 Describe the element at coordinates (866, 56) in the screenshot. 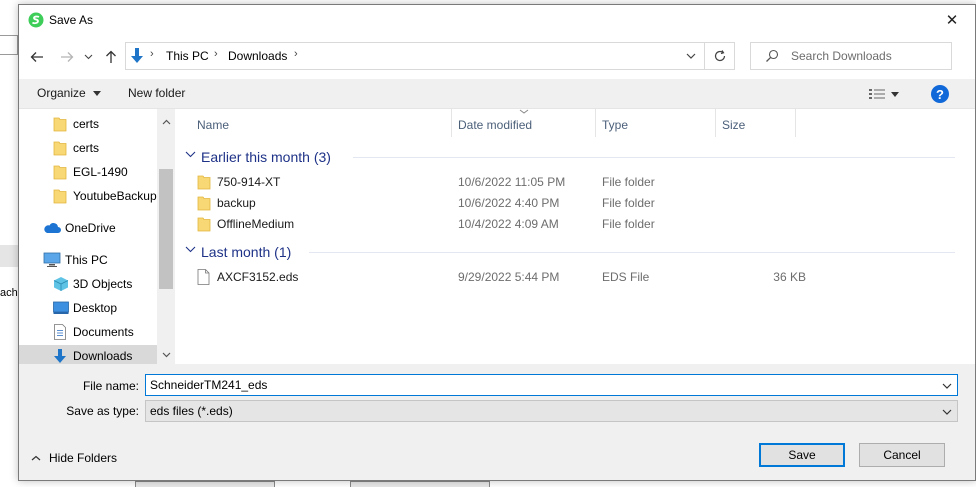

I see `search-input` at that location.